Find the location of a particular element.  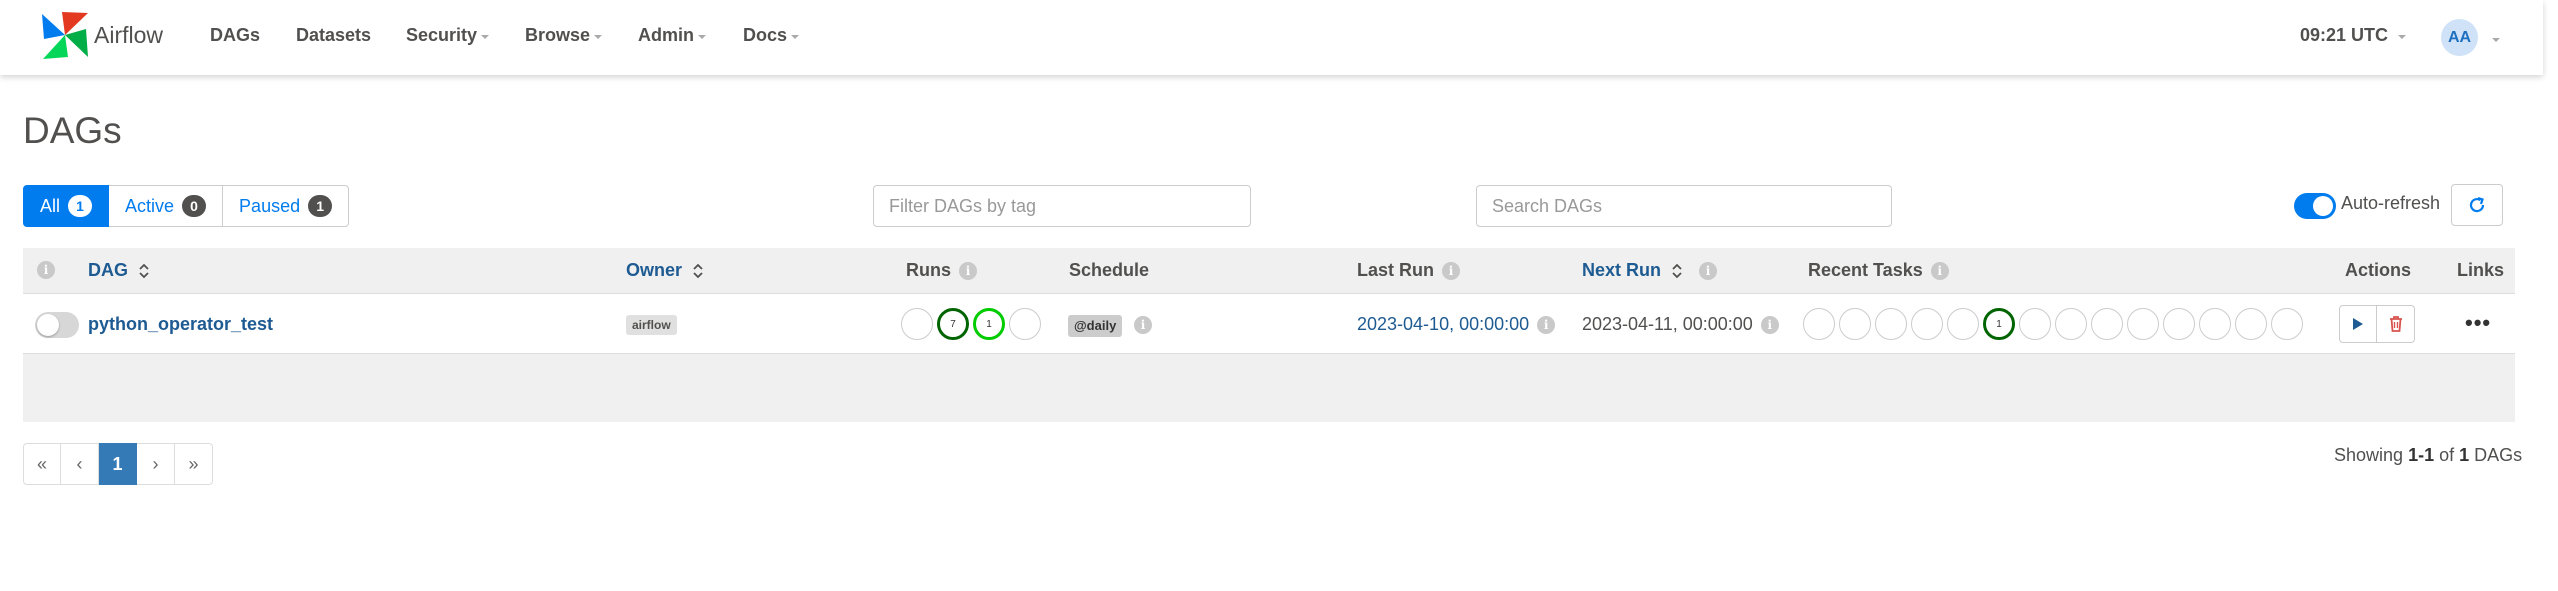

actions-group is located at coordinates (2377, 324).